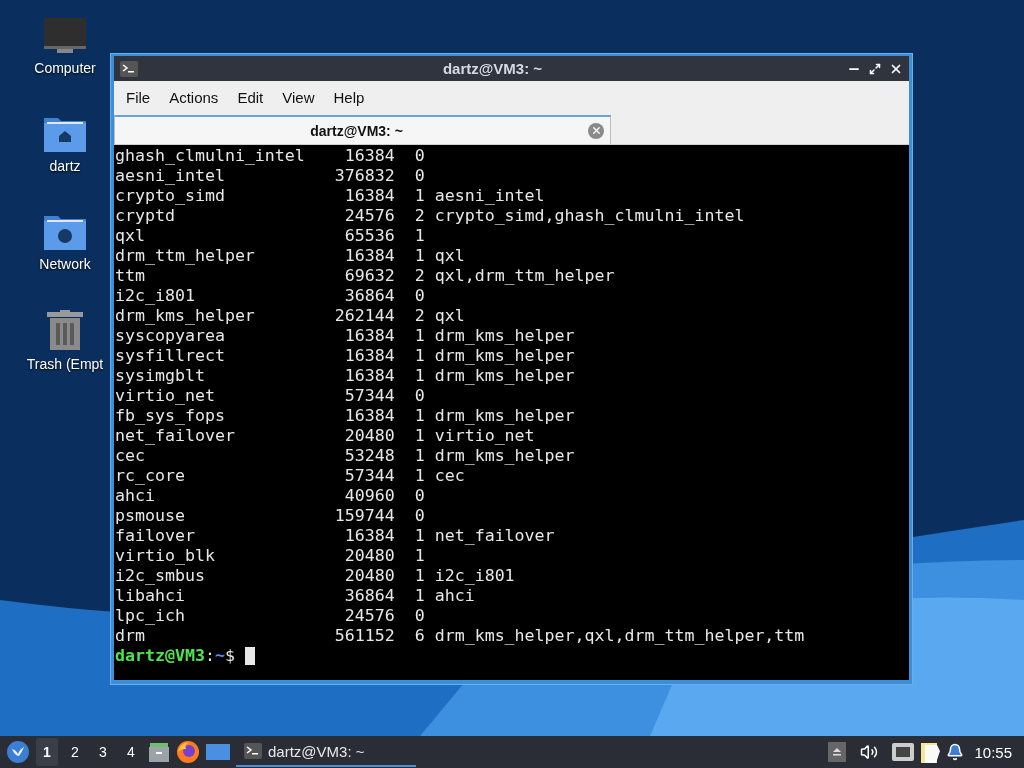  I want to click on workspace-button: 2, so click(75, 752).